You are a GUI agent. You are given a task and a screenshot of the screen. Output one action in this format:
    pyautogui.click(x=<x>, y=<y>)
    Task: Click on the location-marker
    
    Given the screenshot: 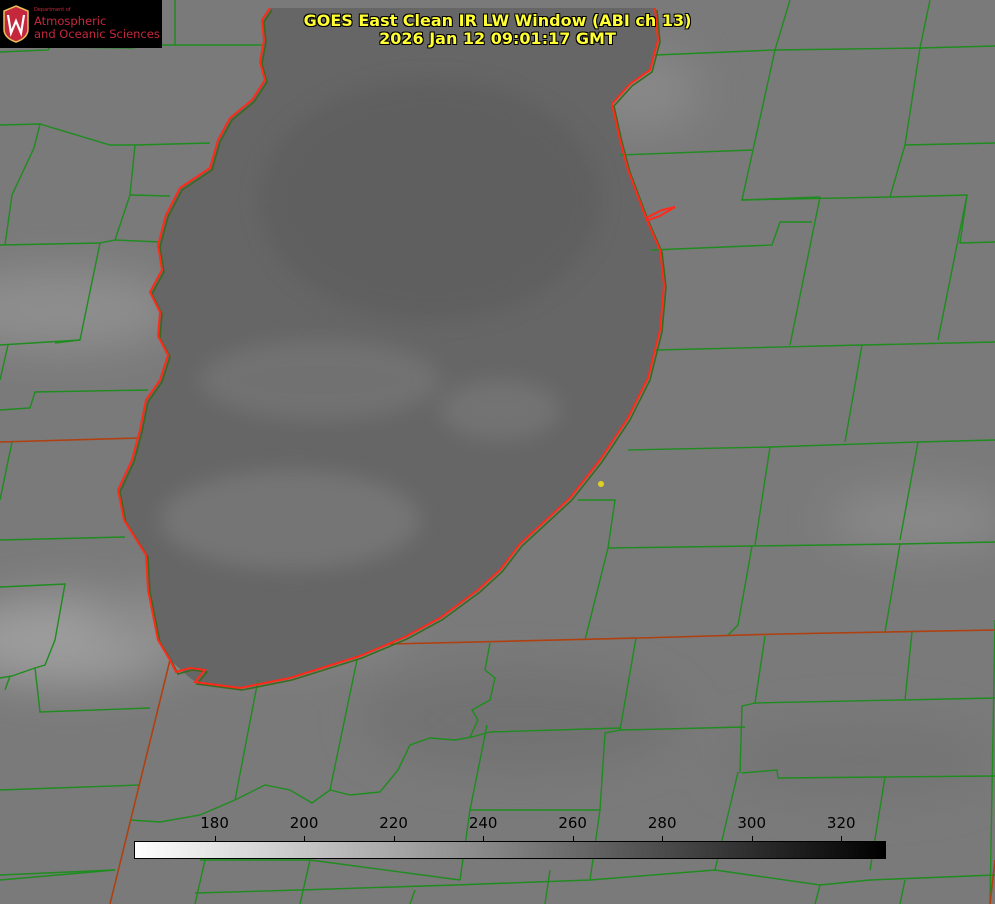 What is the action you would take?
    pyautogui.click(x=601, y=484)
    